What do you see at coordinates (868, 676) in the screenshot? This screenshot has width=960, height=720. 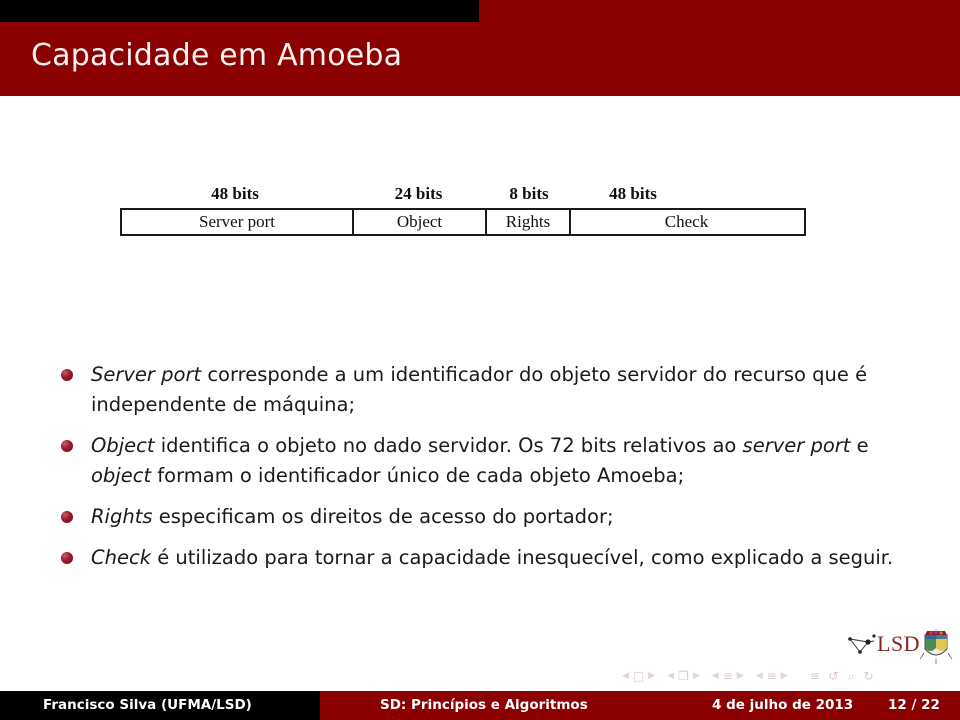 I see `nav-forward-icon: ↻` at bounding box center [868, 676].